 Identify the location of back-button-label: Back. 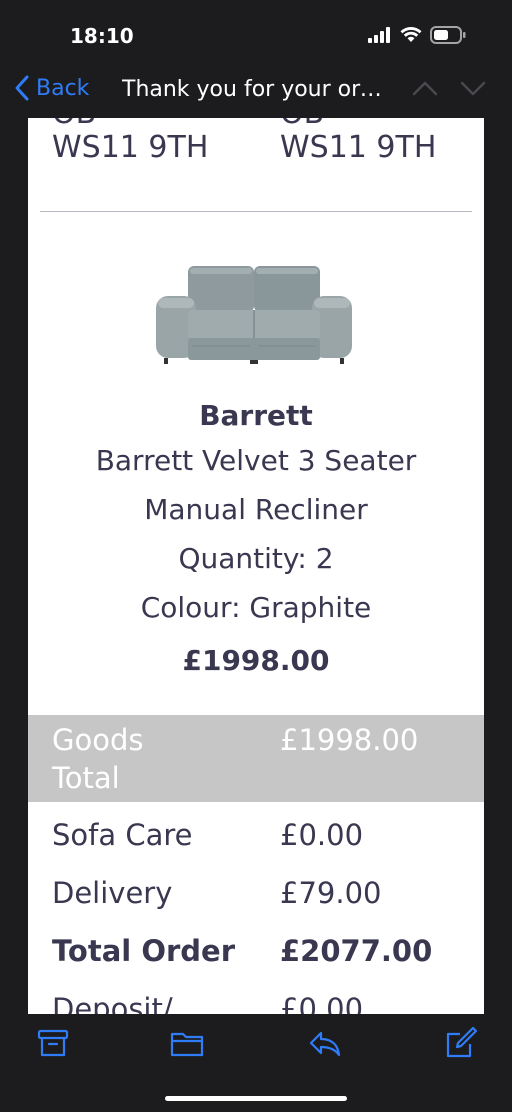
(63, 88).